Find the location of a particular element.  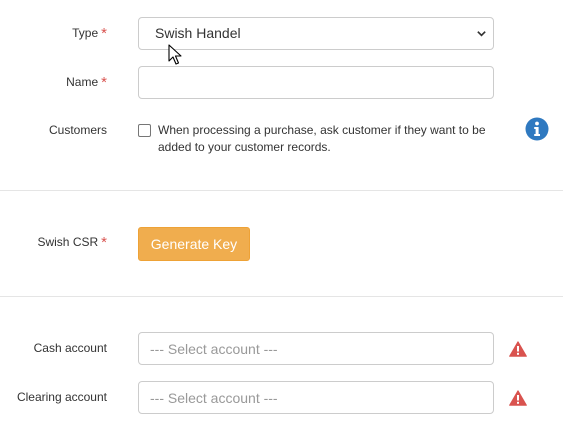

type-label: Type * is located at coordinates (89, 33).